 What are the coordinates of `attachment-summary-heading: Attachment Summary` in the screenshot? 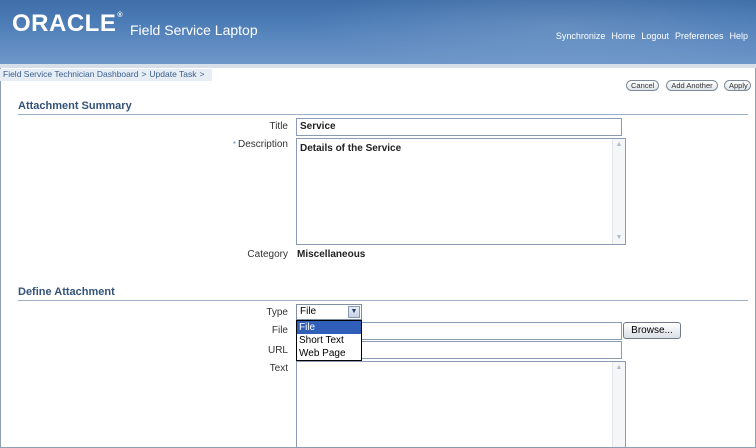 It's located at (75, 106).